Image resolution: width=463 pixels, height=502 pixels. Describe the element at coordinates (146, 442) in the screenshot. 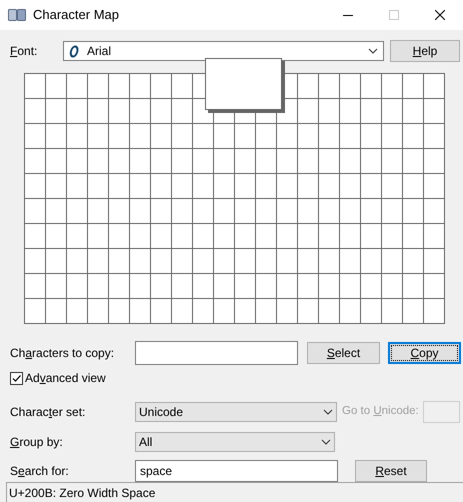

I see `group-by-value: All` at that location.